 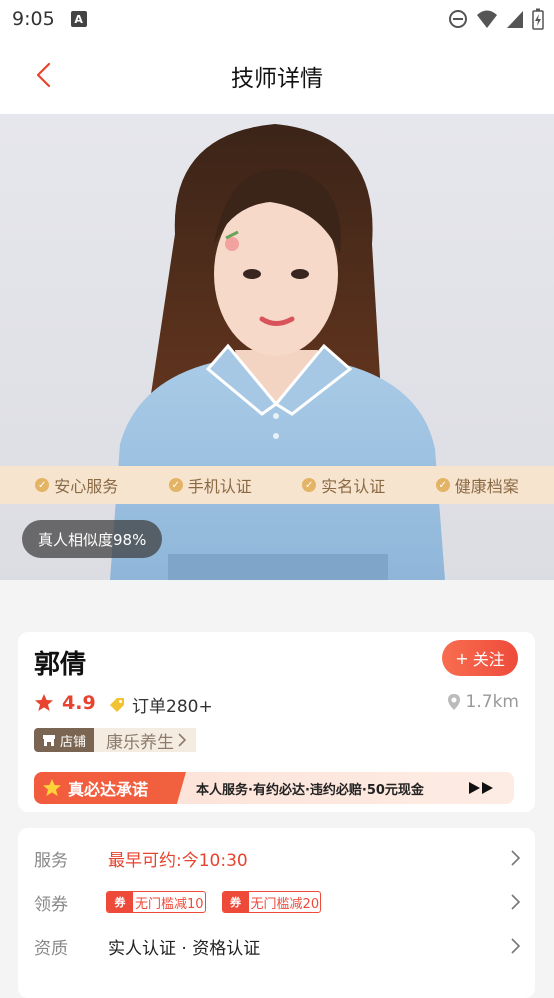 What do you see at coordinates (160, 704) in the screenshot?
I see `order-count: 订单280+` at bounding box center [160, 704].